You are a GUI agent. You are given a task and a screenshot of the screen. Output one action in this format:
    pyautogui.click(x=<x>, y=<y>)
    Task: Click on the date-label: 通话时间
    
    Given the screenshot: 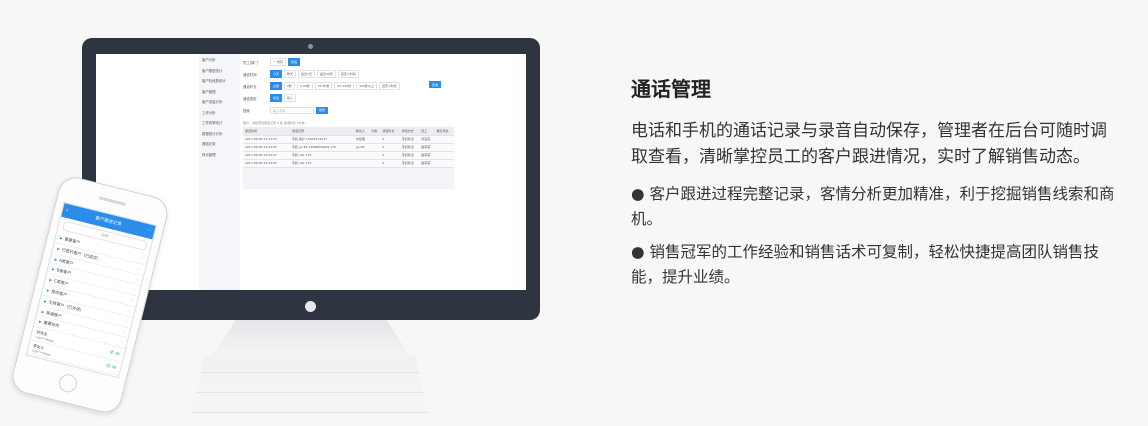 What is the action you would take?
    pyautogui.click(x=250, y=74)
    